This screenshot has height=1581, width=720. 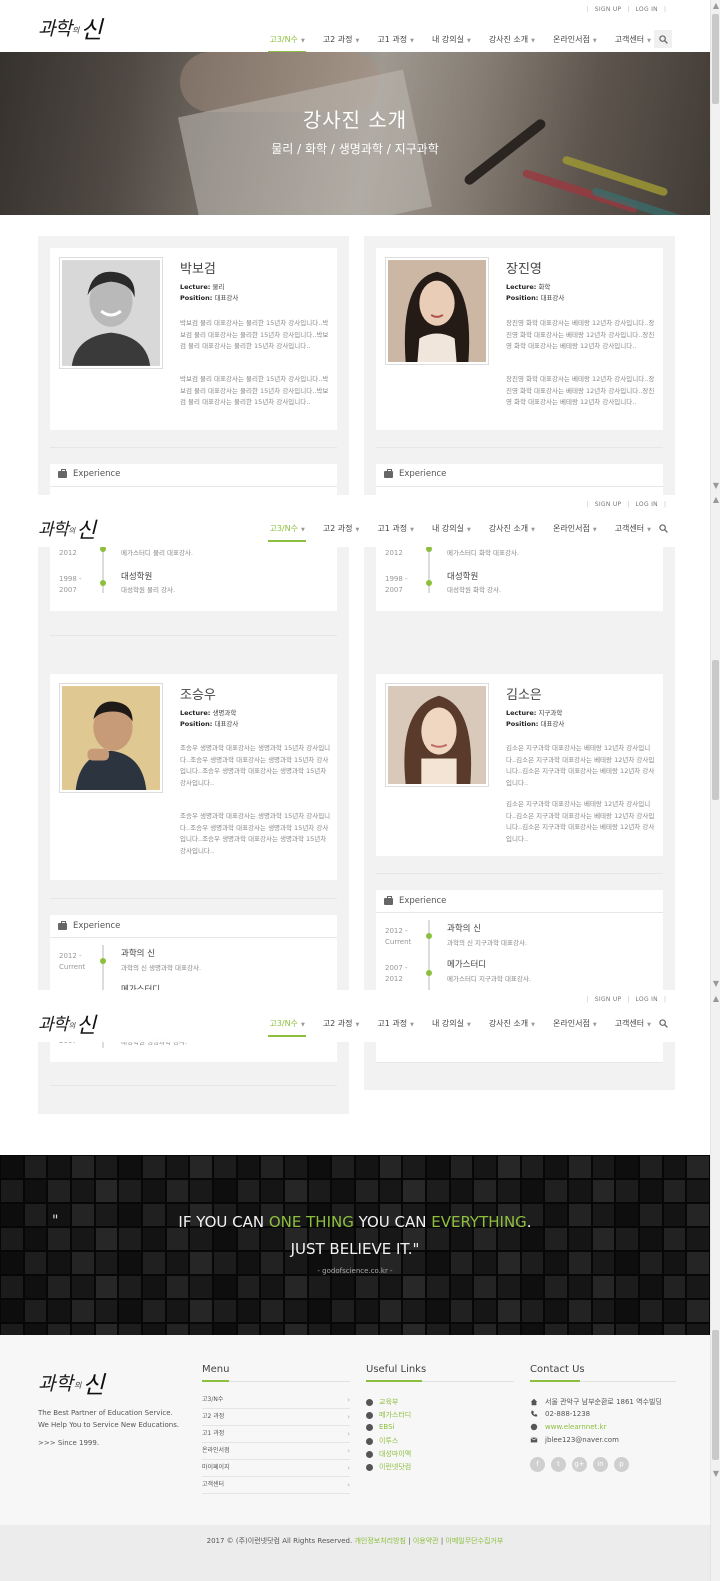 I want to click on contact-website: www.elearnnet.kr, so click(x=568, y=1427).